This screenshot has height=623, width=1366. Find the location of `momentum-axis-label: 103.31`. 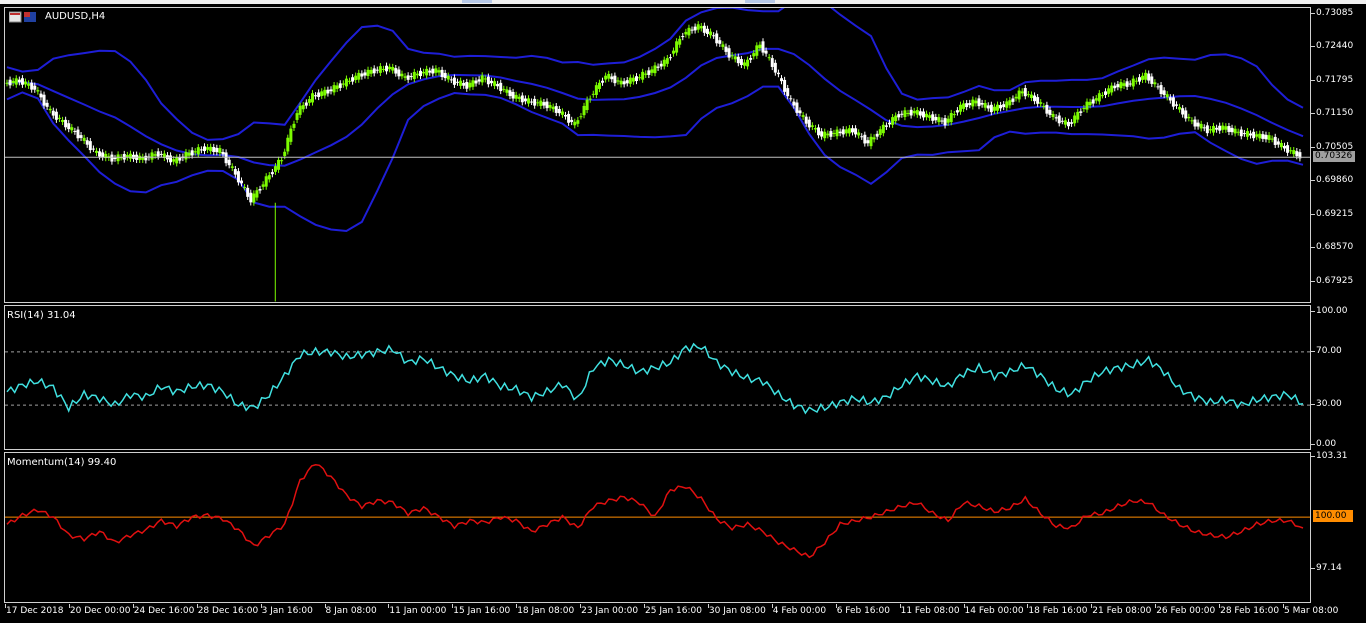

momentum-axis-label: 103.31 is located at coordinates (1332, 456).